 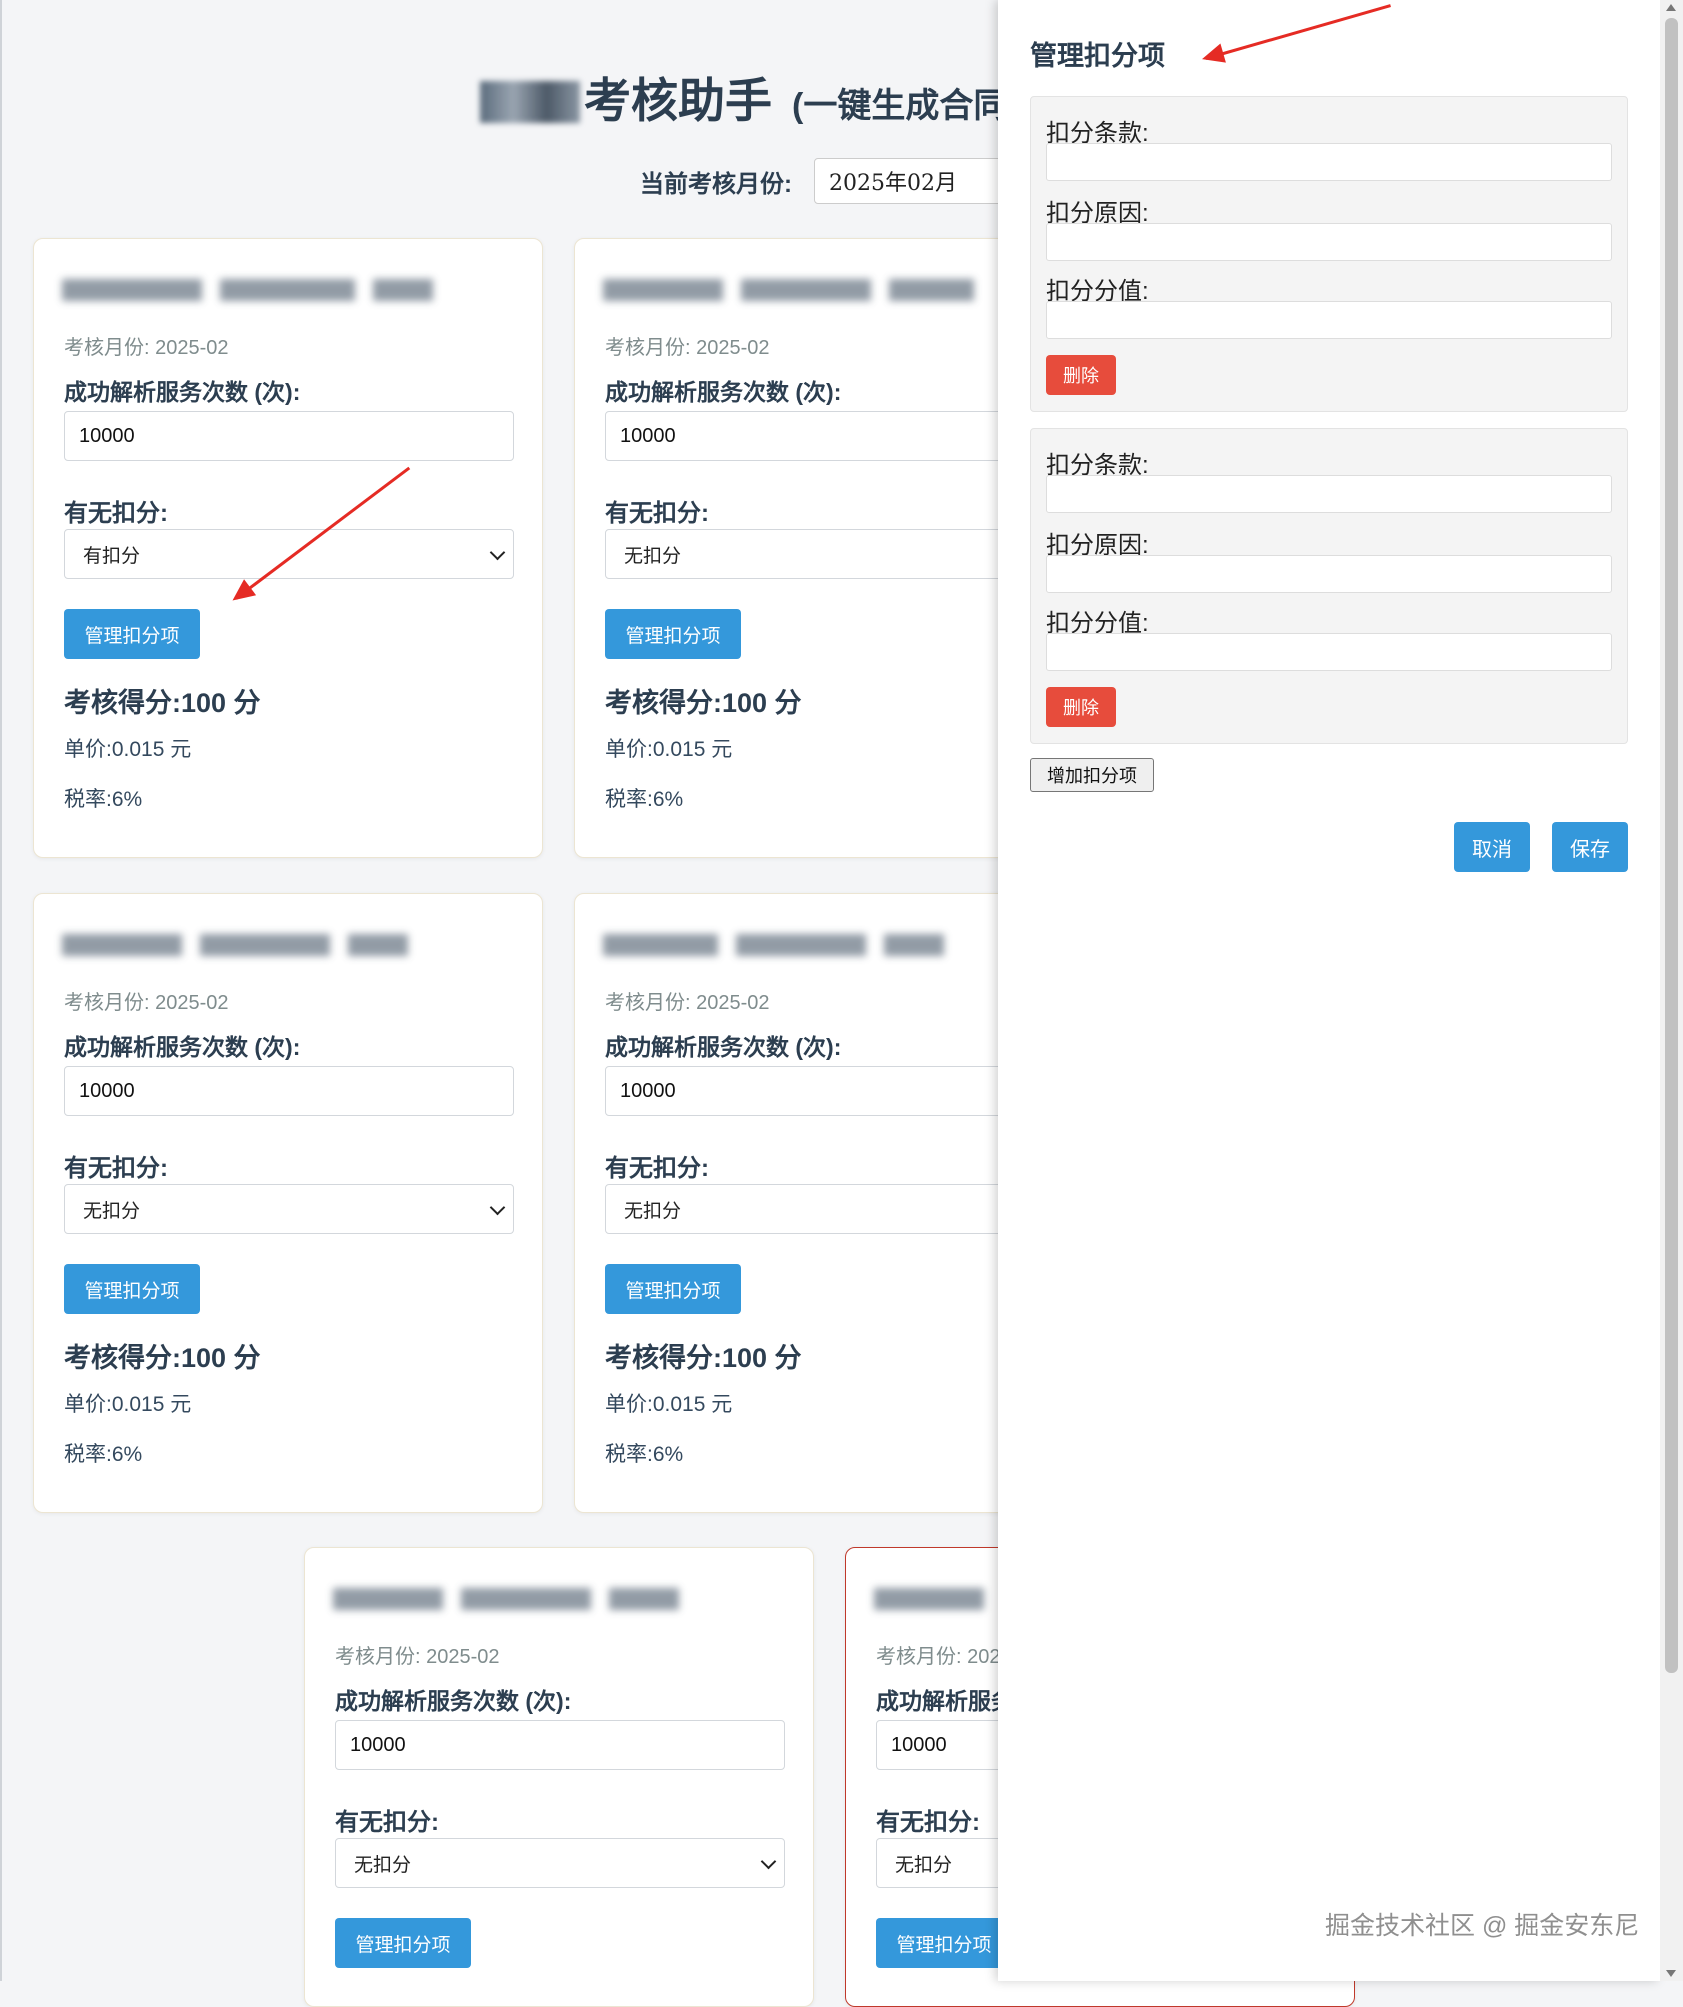 I want to click on deduction-select: 有扣分, so click(x=289, y=554).